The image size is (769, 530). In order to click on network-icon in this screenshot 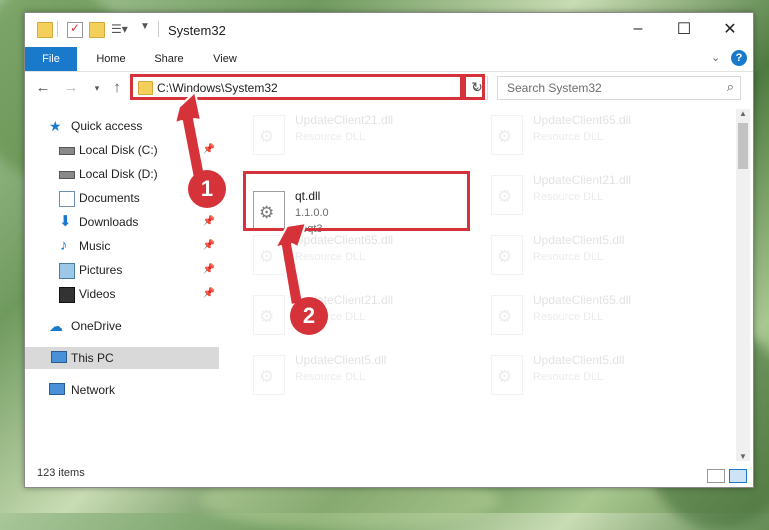, I will do `click(57, 389)`.